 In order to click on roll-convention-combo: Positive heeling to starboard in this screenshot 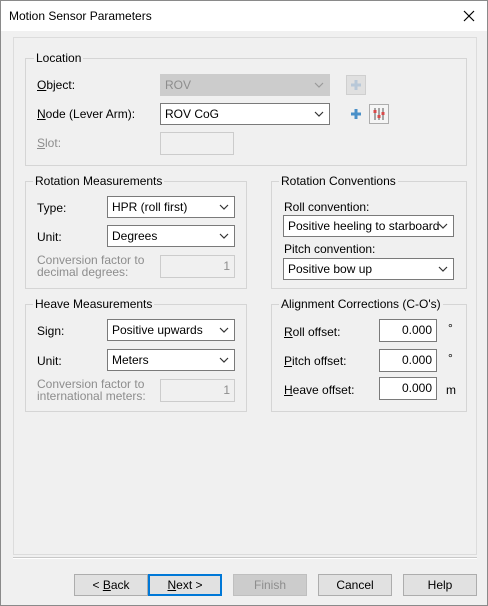, I will do `click(368, 226)`.